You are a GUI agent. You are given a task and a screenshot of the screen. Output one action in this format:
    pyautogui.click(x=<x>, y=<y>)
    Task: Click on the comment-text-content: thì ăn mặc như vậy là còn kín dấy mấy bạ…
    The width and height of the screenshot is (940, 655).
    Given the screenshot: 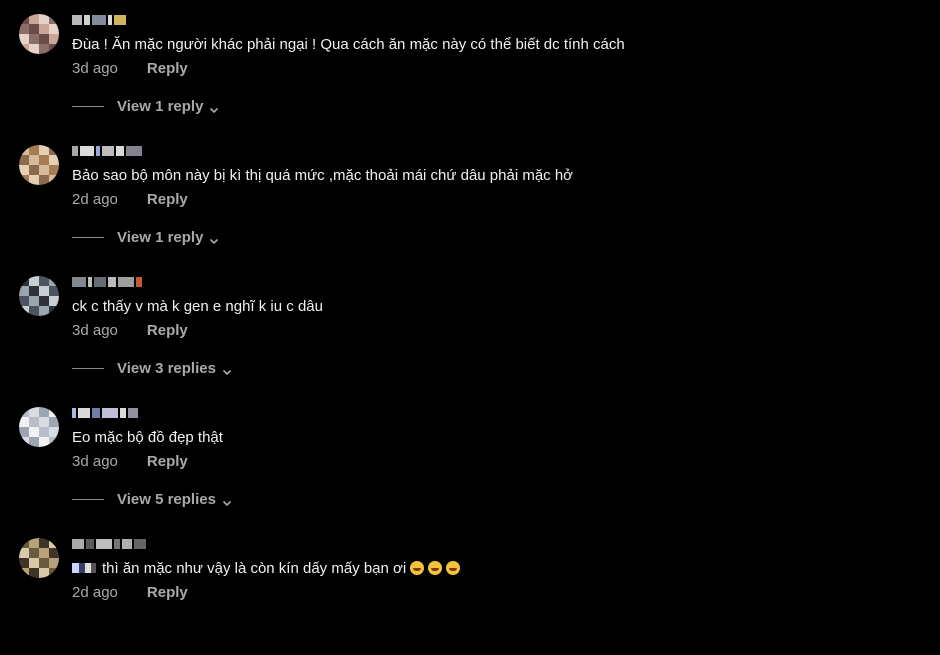 What is the action you would take?
    pyautogui.click(x=254, y=568)
    